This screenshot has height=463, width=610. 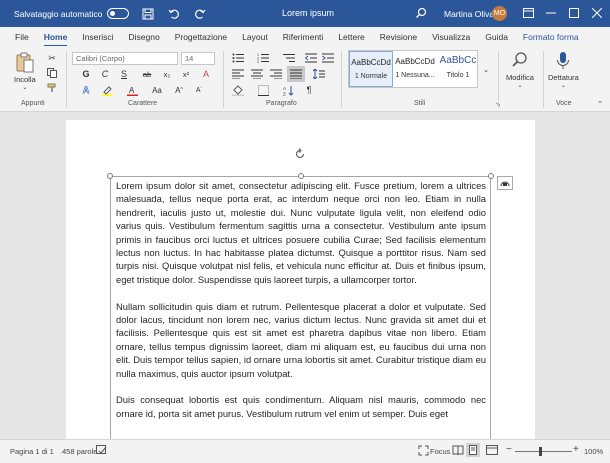 I want to click on dictate-button: Dettatura ⌄, so click(x=563, y=70).